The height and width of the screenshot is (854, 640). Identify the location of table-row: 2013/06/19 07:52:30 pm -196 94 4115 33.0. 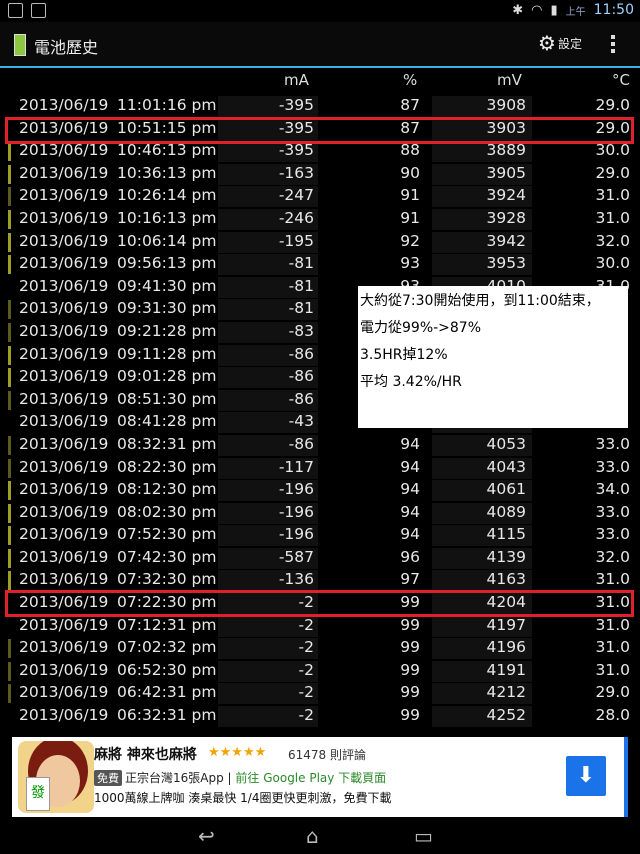
(320, 535).